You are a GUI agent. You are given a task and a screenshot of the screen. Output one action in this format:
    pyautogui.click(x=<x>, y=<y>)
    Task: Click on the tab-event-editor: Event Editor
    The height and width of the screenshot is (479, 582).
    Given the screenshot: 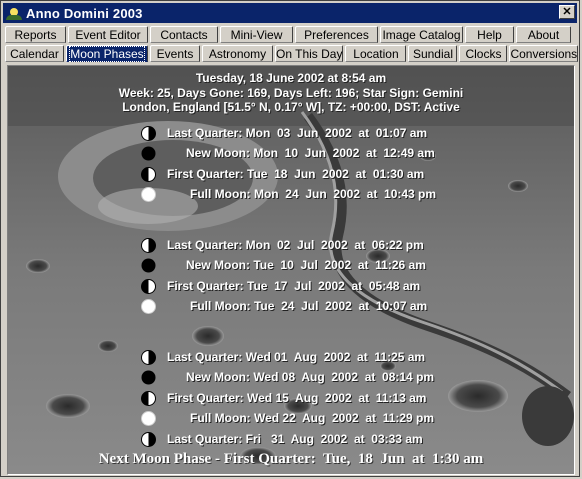 What is the action you would take?
    pyautogui.click(x=108, y=34)
    